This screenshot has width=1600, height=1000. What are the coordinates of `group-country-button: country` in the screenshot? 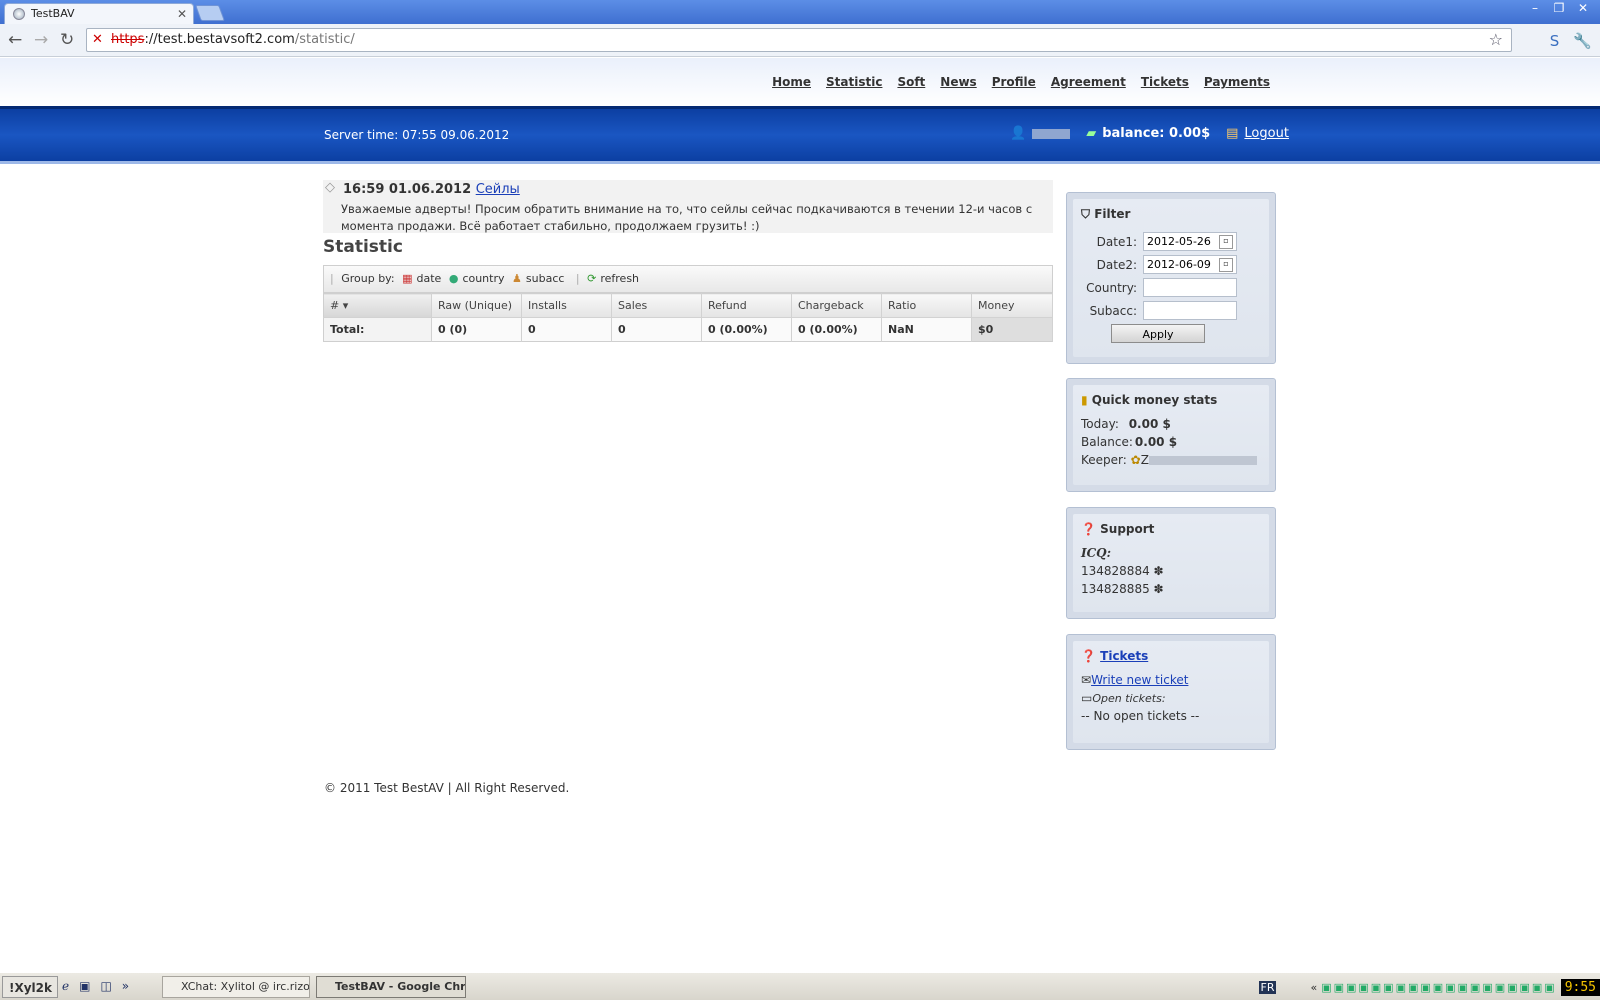 It's located at (483, 278).